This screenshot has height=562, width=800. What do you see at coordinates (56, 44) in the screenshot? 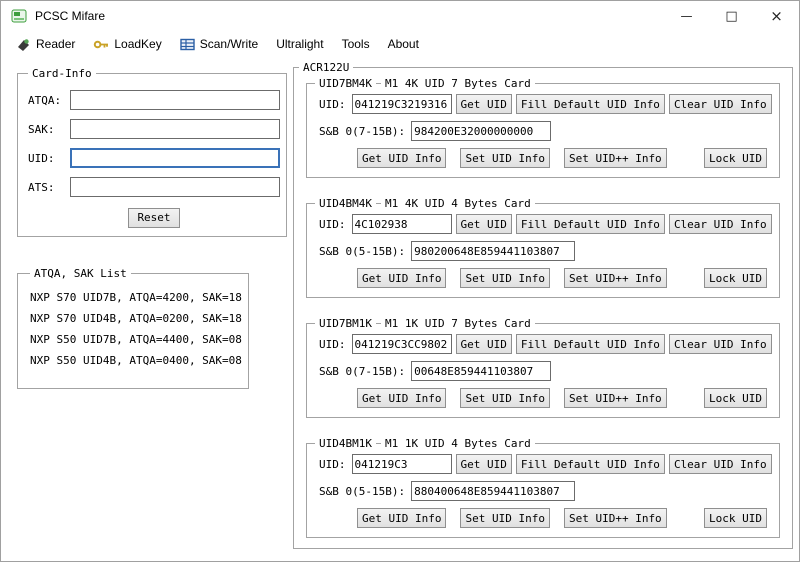
I see `menu-label-reader: Reader` at bounding box center [56, 44].